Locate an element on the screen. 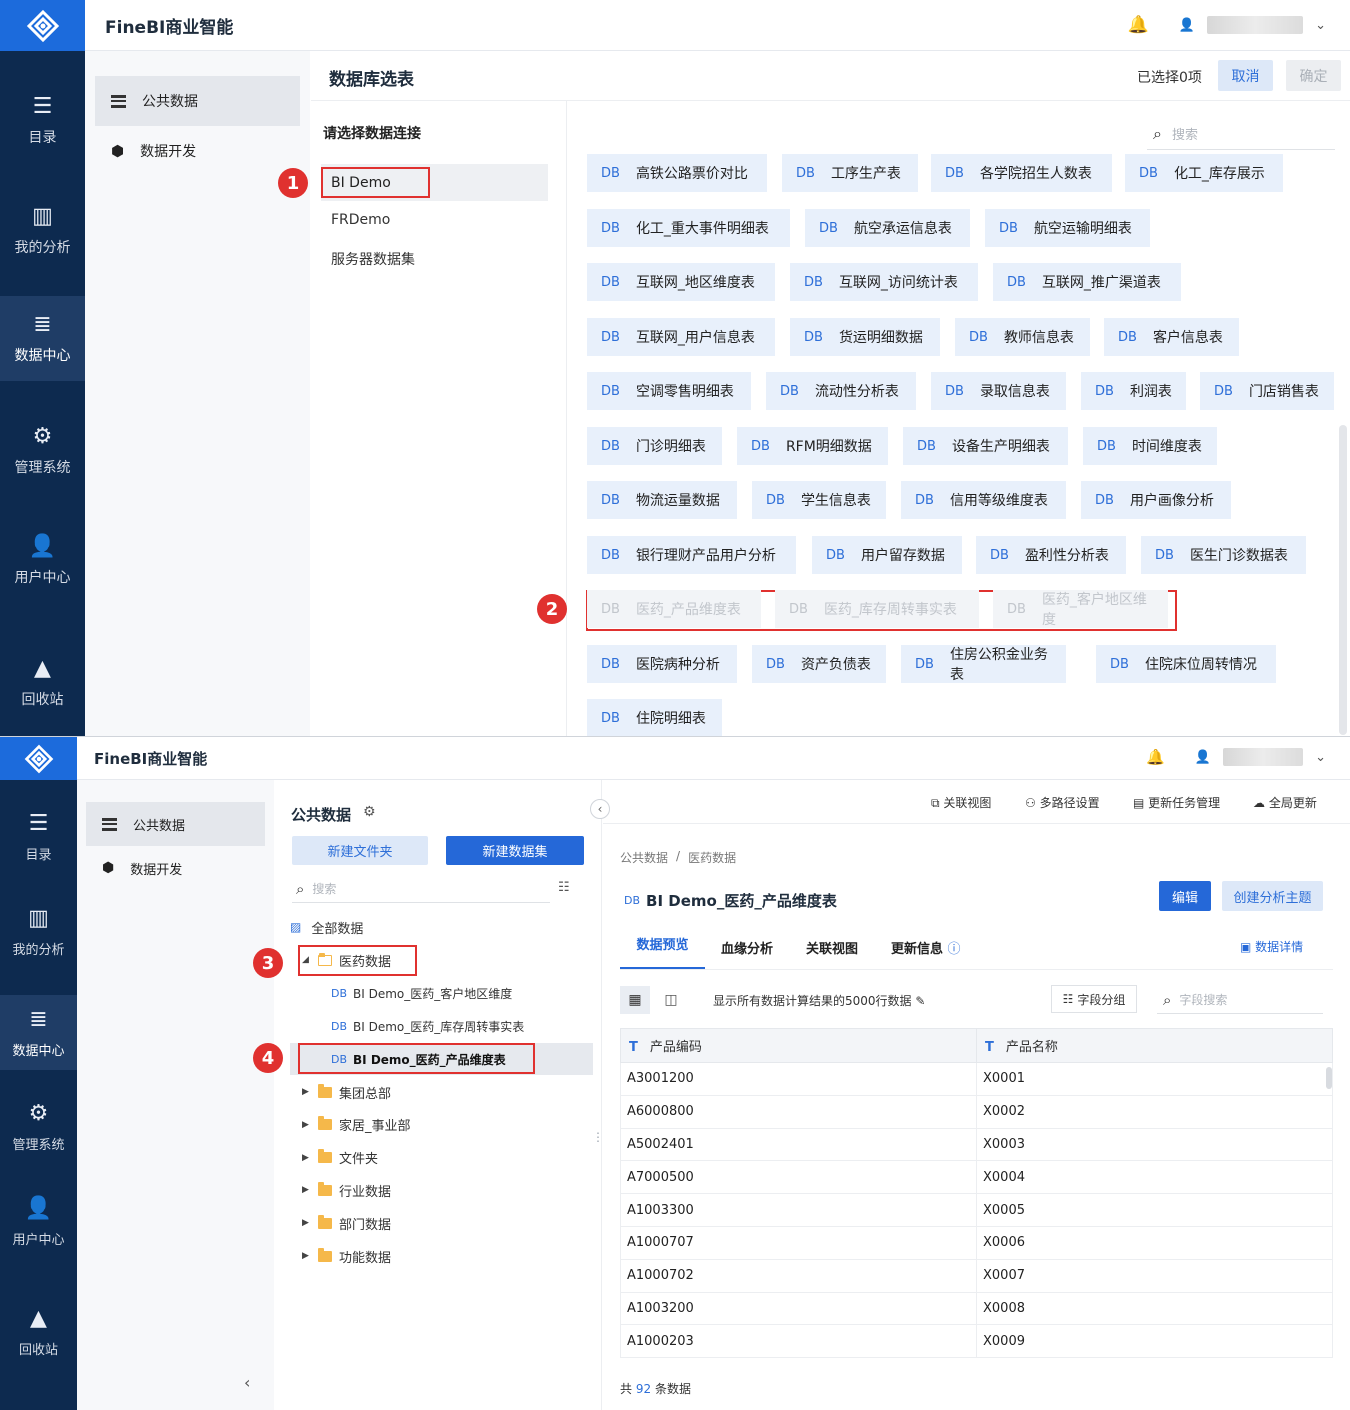 The width and height of the screenshot is (1350, 1410). table-row: A3001200 X0001 is located at coordinates (976, 1079).